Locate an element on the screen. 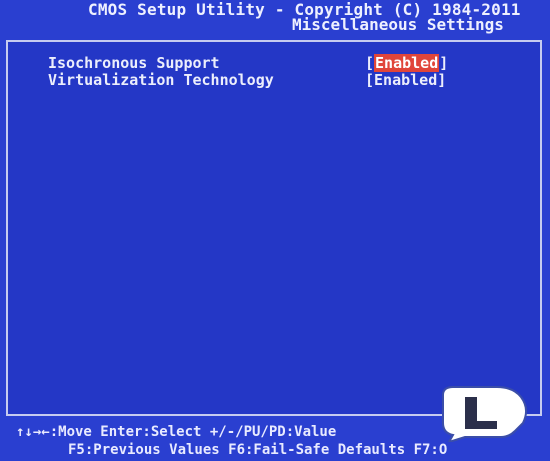 The width and height of the screenshot is (550, 461). option-virtualization-technology-value: [Enabled] is located at coordinates (405, 80).